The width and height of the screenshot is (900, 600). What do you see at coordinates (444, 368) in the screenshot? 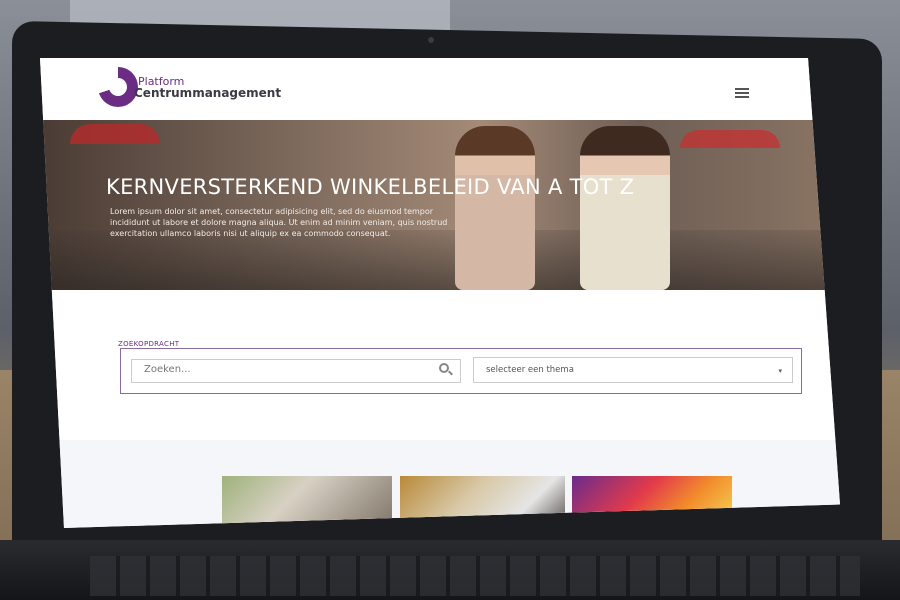
I see `search-icon` at bounding box center [444, 368].